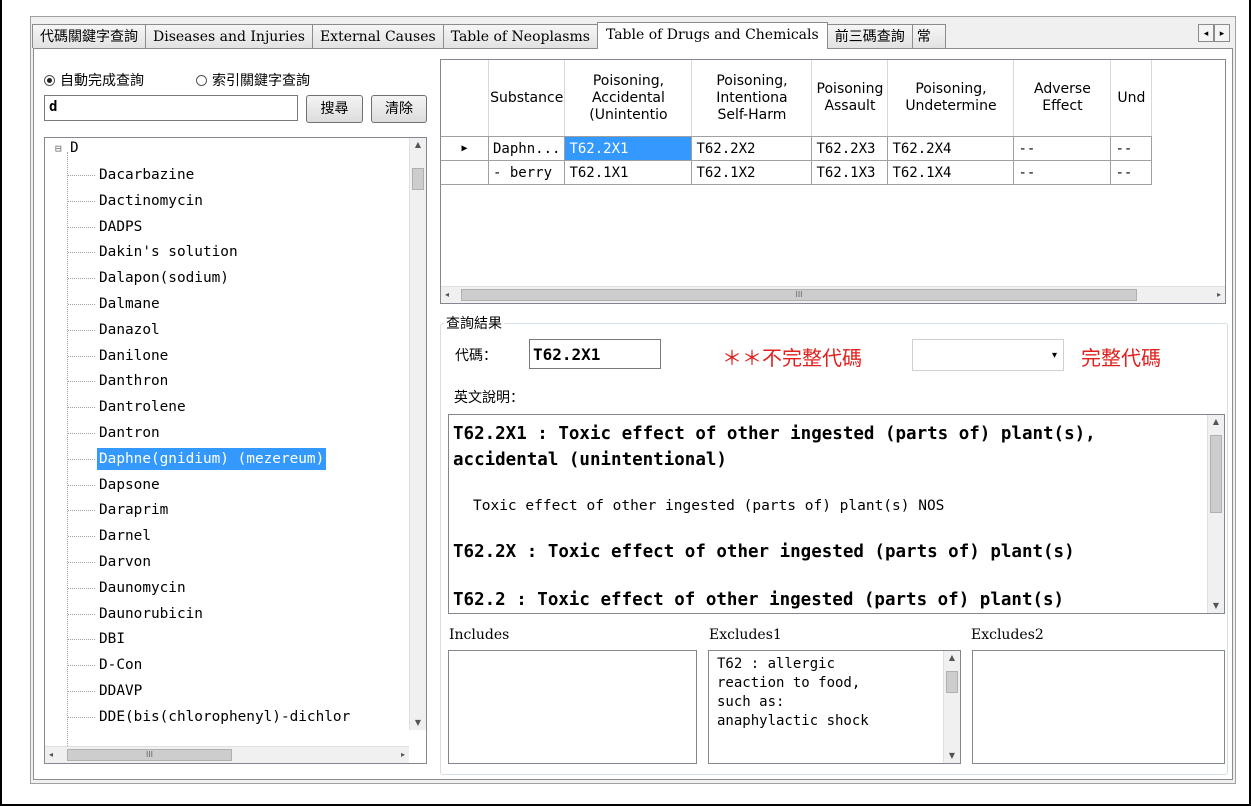 This screenshot has width=1251, height=806. I want to click on tab-external-causes: External Causes, so click(377, 36).